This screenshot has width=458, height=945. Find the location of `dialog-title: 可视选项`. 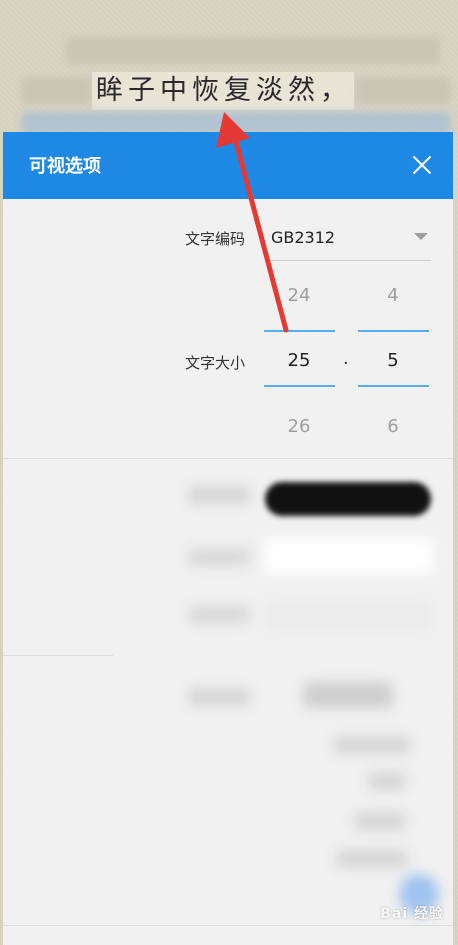

dialog-title: 可视选项 is located at coordinates (65, 166).